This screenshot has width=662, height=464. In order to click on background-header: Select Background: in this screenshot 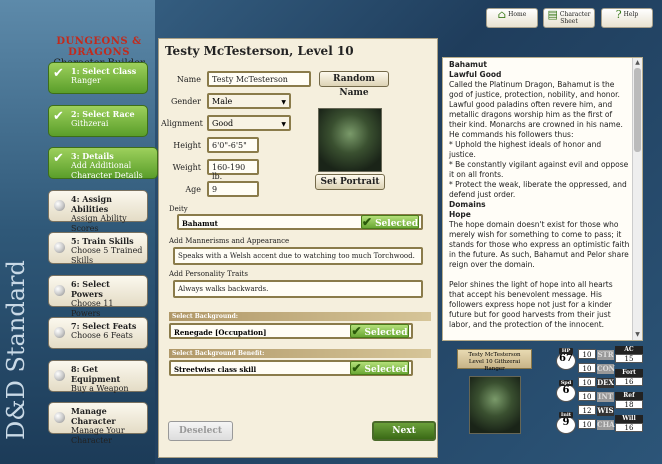, I will do `click(300, 316)`.